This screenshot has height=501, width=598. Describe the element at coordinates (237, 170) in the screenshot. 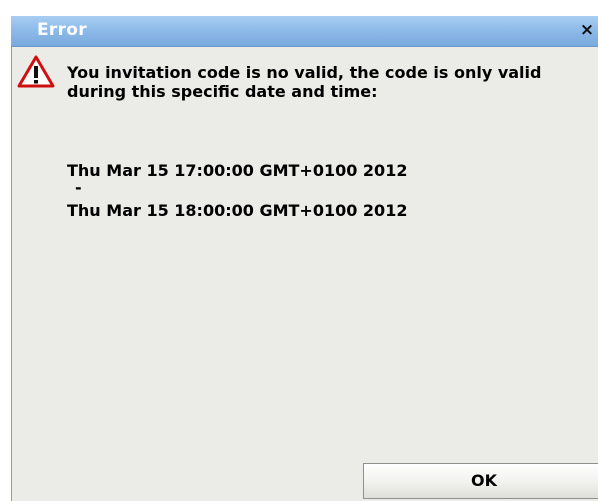

I see `start-time: Thu Mar 15 17:00:00 GMT+0100 2012` at that location.